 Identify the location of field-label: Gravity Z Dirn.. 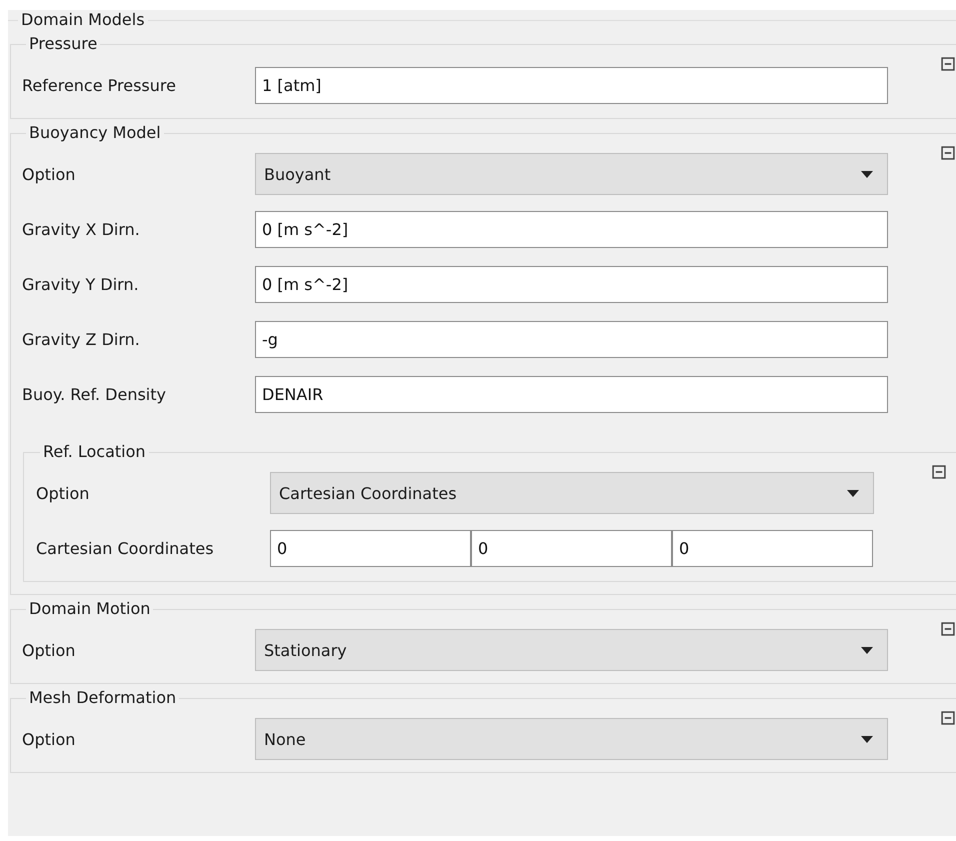
(81, 339).